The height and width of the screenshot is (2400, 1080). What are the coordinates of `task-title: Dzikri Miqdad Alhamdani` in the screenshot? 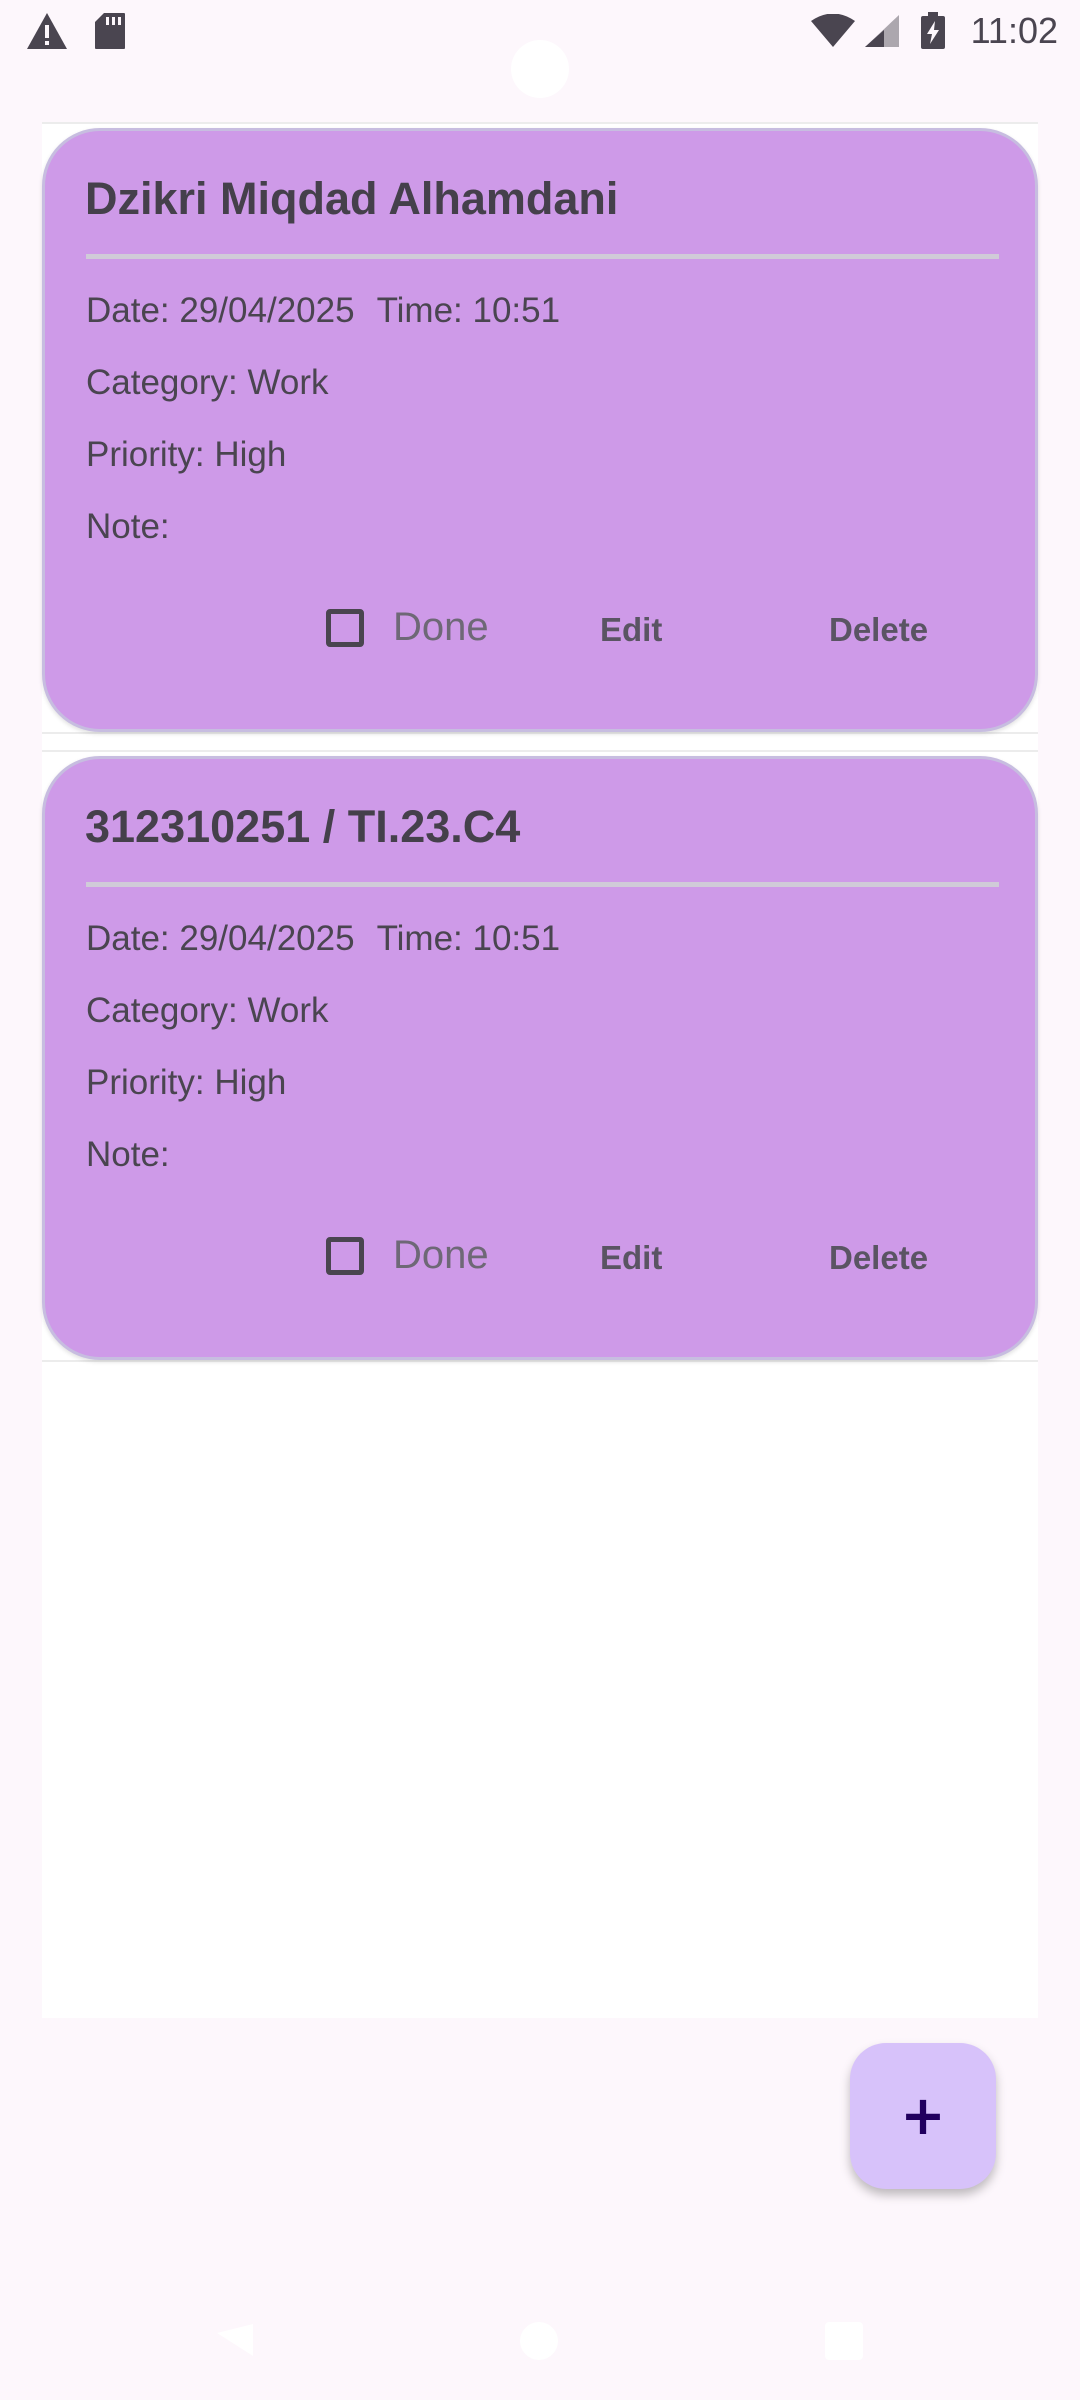 It's located at (352, 198).